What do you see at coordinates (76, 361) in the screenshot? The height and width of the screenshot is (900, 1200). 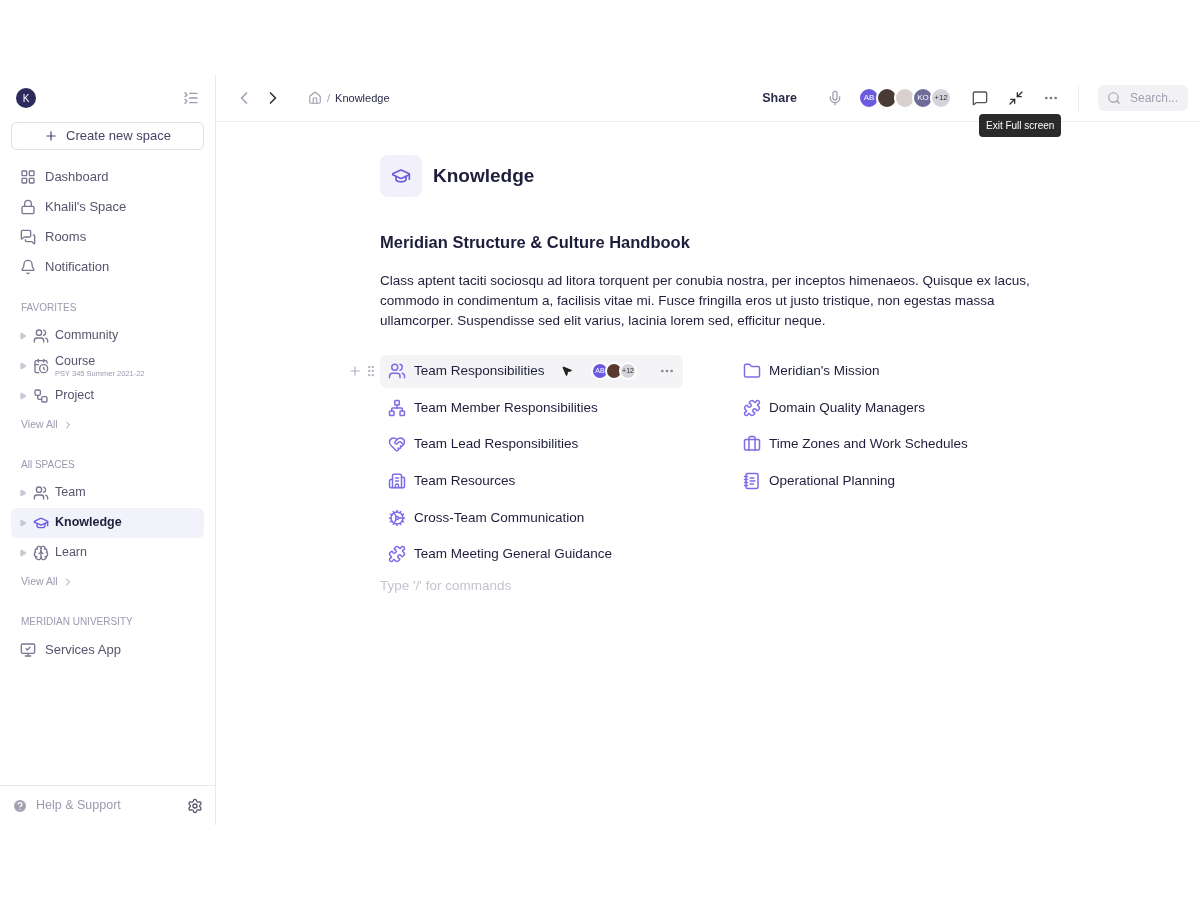 I see `space-label: Course` at bounding box center [76, 361].